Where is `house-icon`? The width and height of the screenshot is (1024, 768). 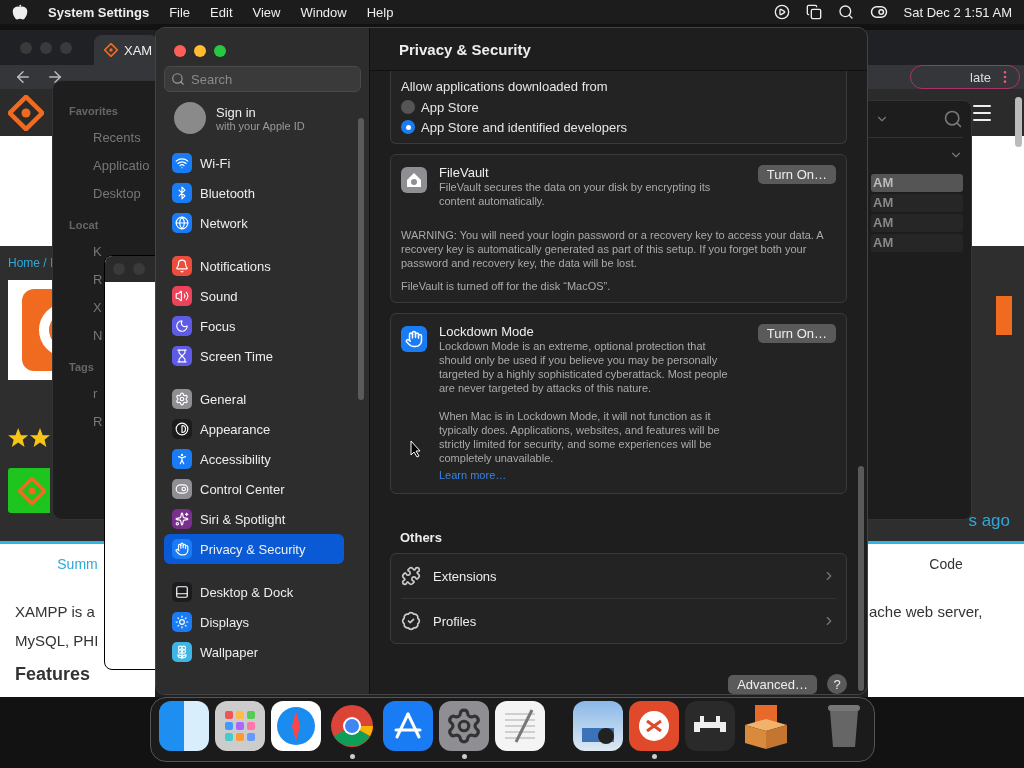
house-icon is located at coordinates (414, 180).